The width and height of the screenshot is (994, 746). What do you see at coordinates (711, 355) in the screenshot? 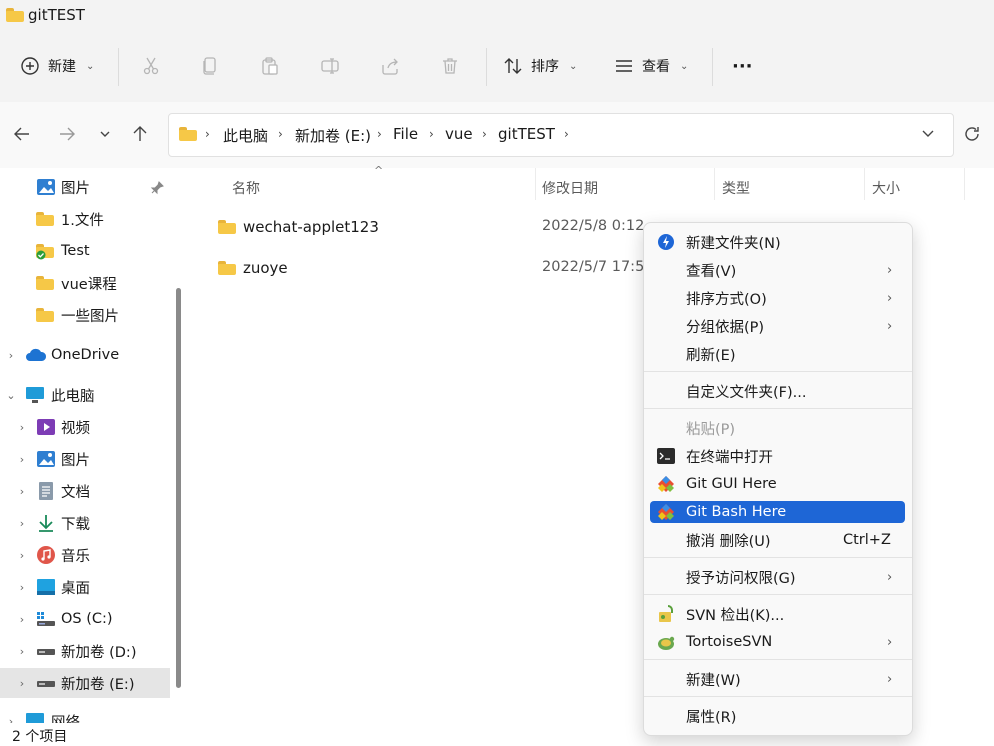
I see `menu-label: 刷新(E)` at bounding box center [711, 355].